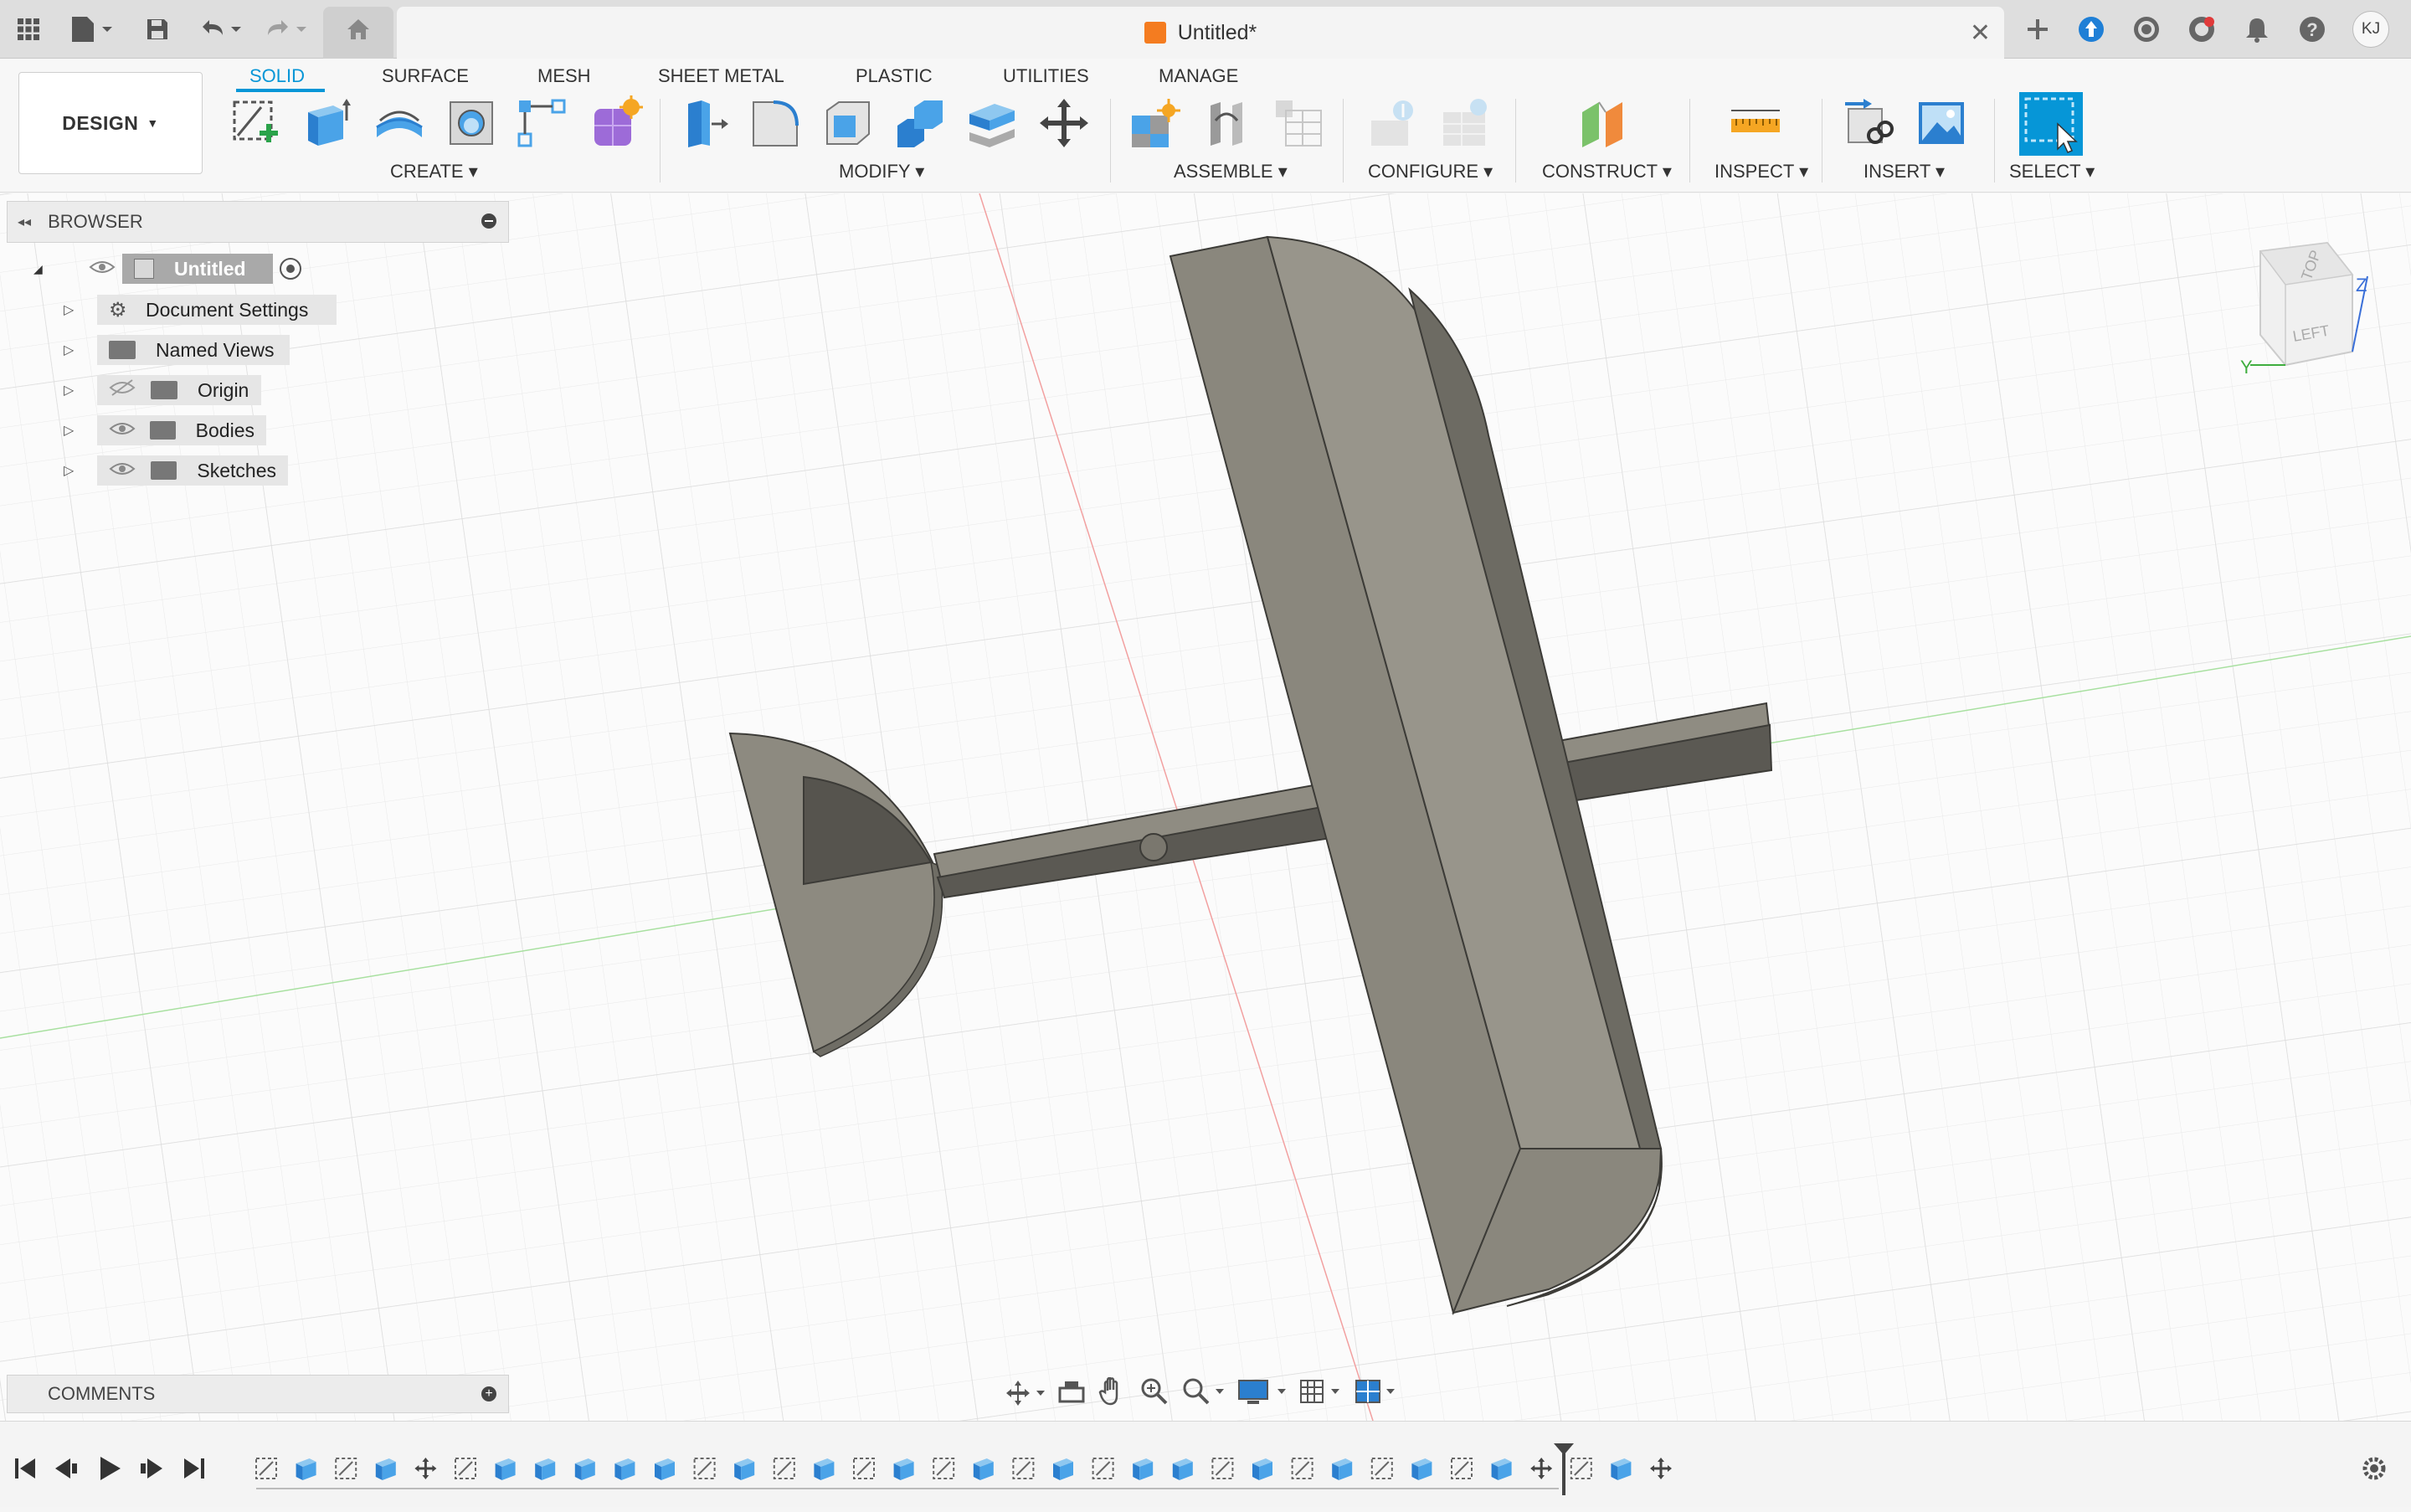 The height and width of the screenshot is (1512, 2411). Describe the element at coordinates (1869, 123) in the screenshot. I see `insert-derive-tool` at that location.